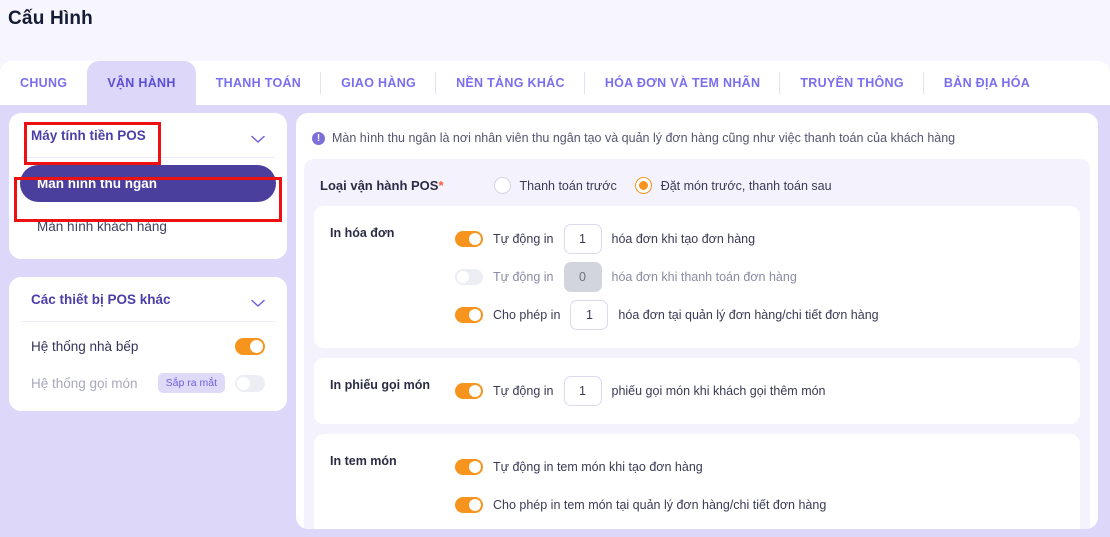 The width and height of the screenshot is (1110, 537). I want to click on print-setting-line: Tự động in tem món khi tạo đơn hàng, so click(759, 467).